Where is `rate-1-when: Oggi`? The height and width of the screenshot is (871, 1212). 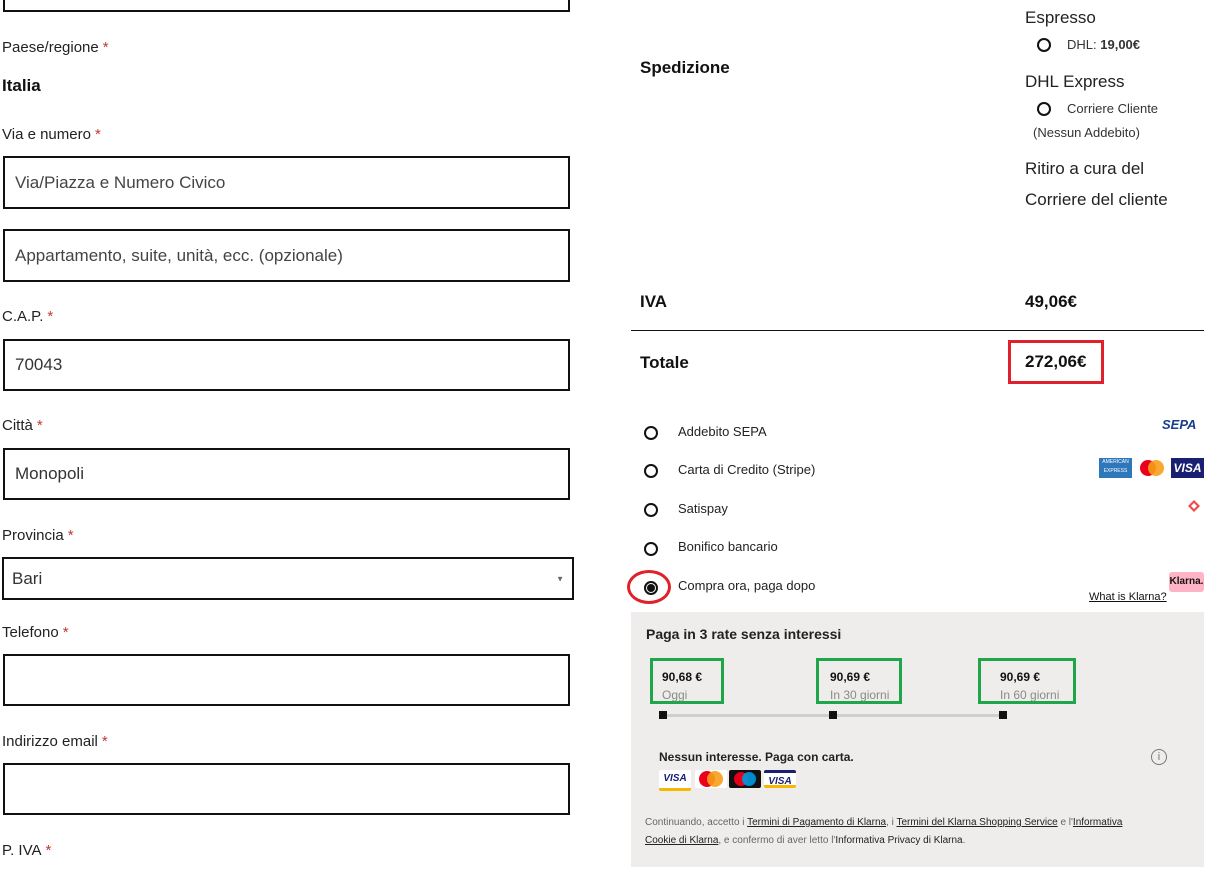
rate-1-when: Oggi is located at coordinates (675, 695).